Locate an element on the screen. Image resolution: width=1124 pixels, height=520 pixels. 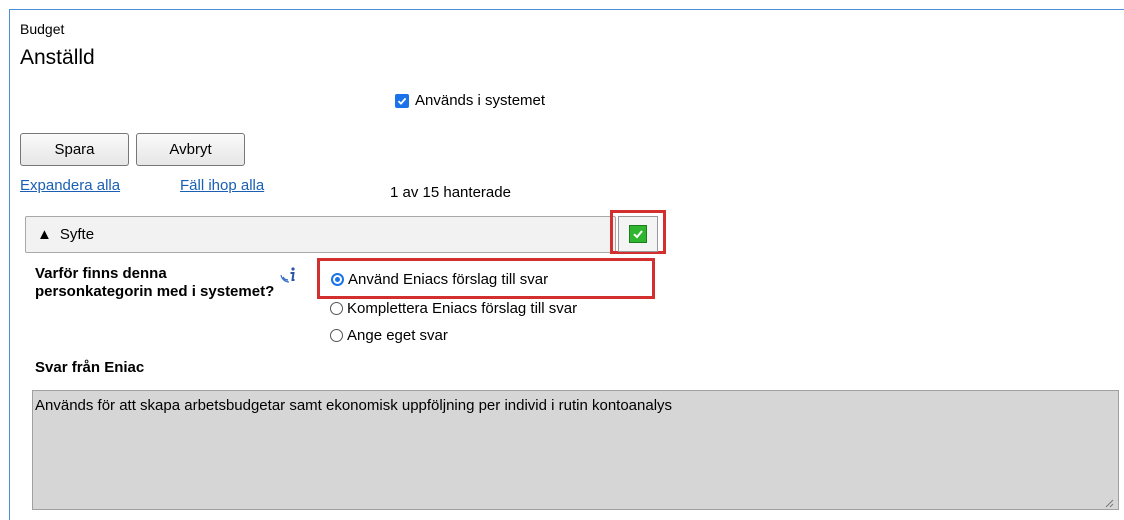
in-system-checkbox is located at coordinates (402, 100).